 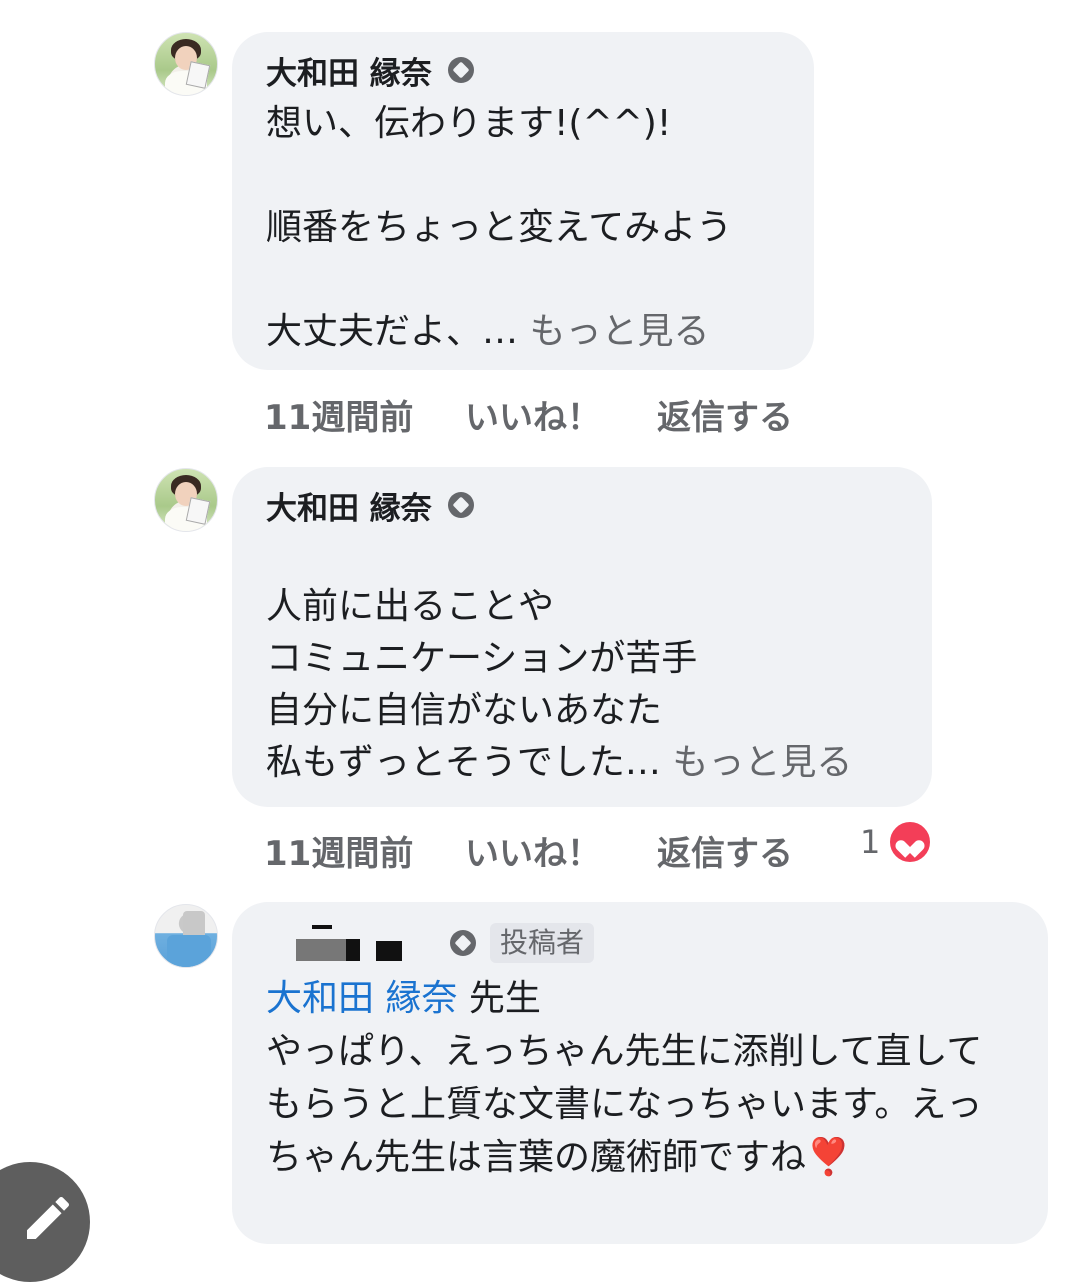 I want to click on reaction-count: 1, so click(x=870, y=842).